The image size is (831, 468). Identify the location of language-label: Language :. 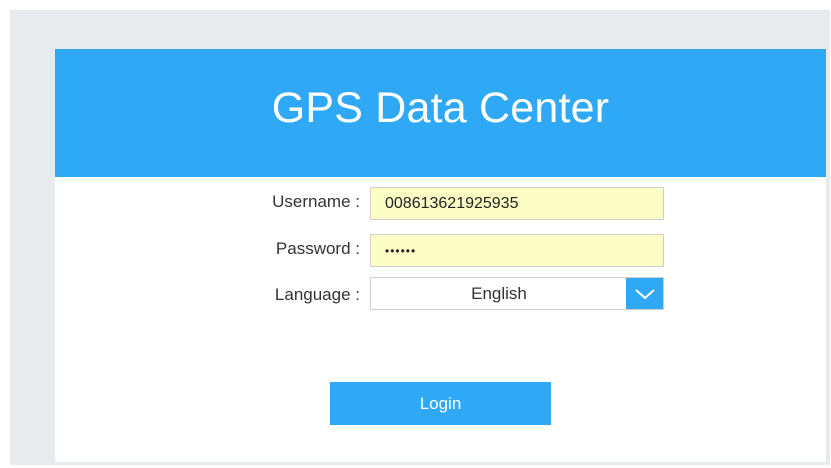
(317, 294).